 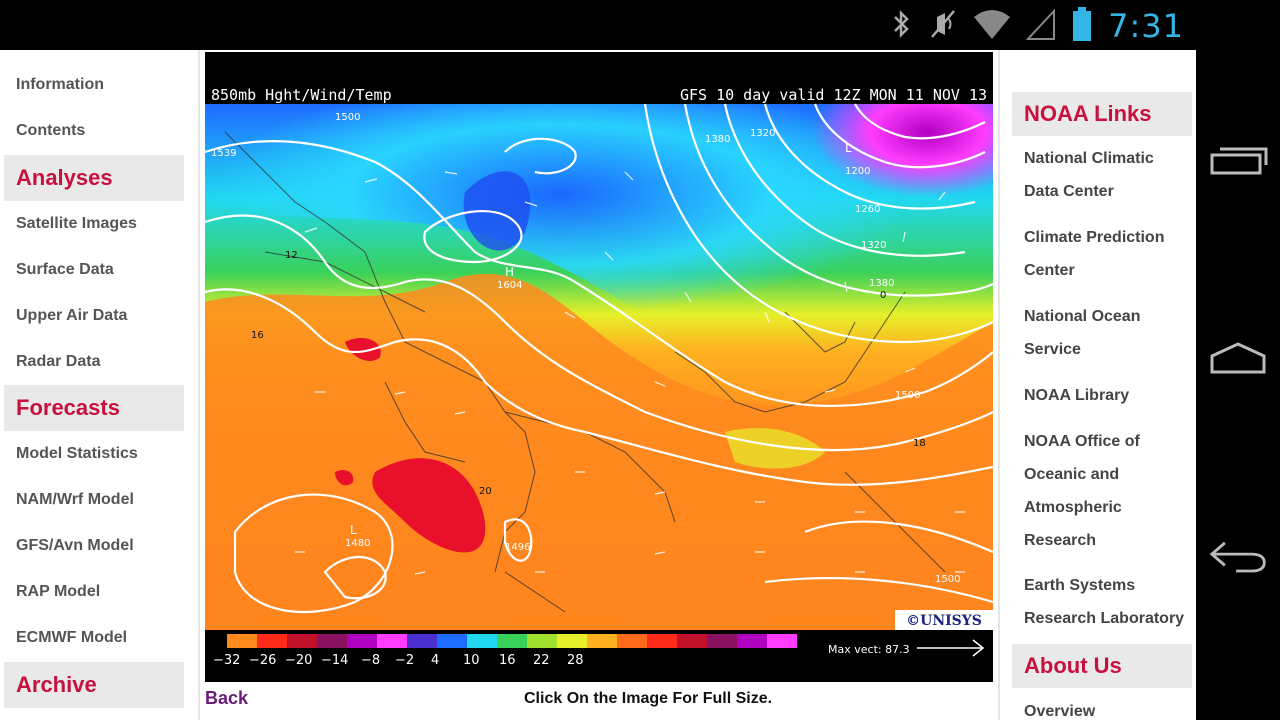 What do you see at coordinates (944, 621) in the screenshot?
I see `unisys-logo: ©UNISYS` at bounding box center [944, 621].